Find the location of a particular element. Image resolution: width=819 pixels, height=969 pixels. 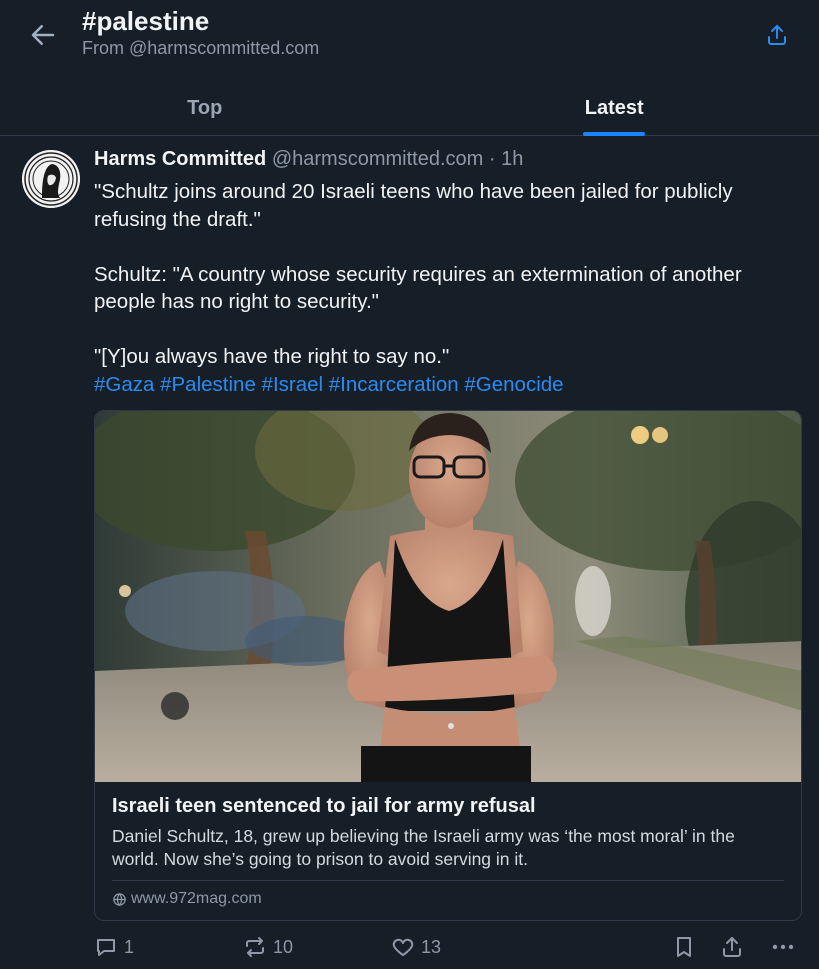

author-name: Harms Committed is located at coordinates (180, 159).